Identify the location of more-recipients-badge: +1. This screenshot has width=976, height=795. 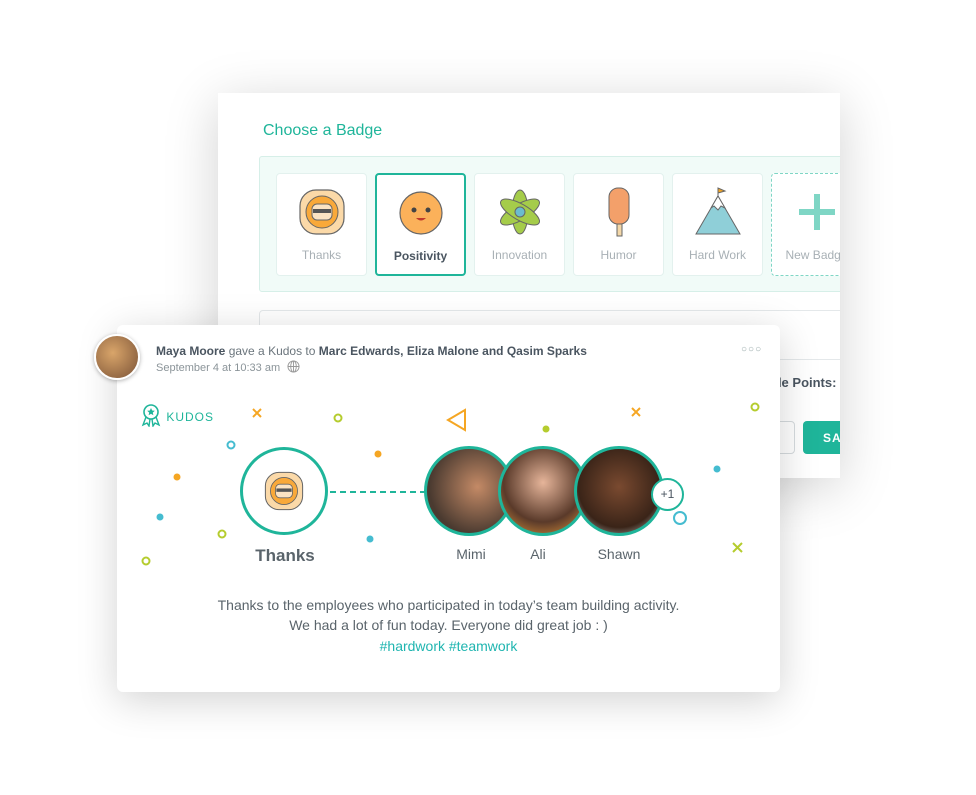
(667, 494).